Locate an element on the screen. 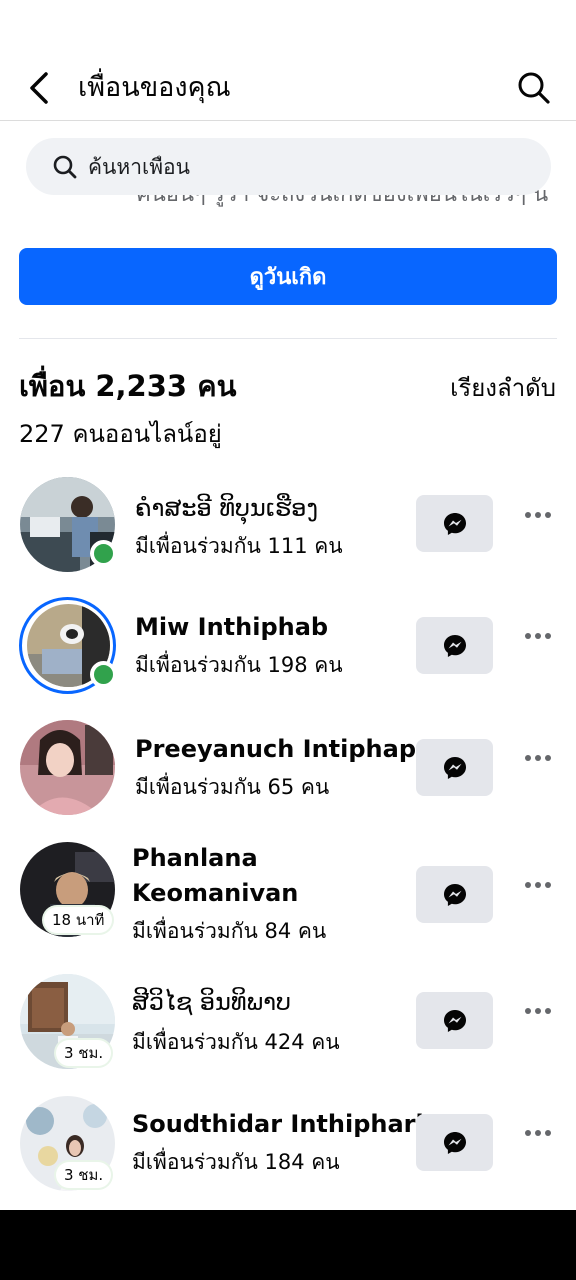 This screenshot has height=1280, width=576. avatar is located at coordinates (67, 767).